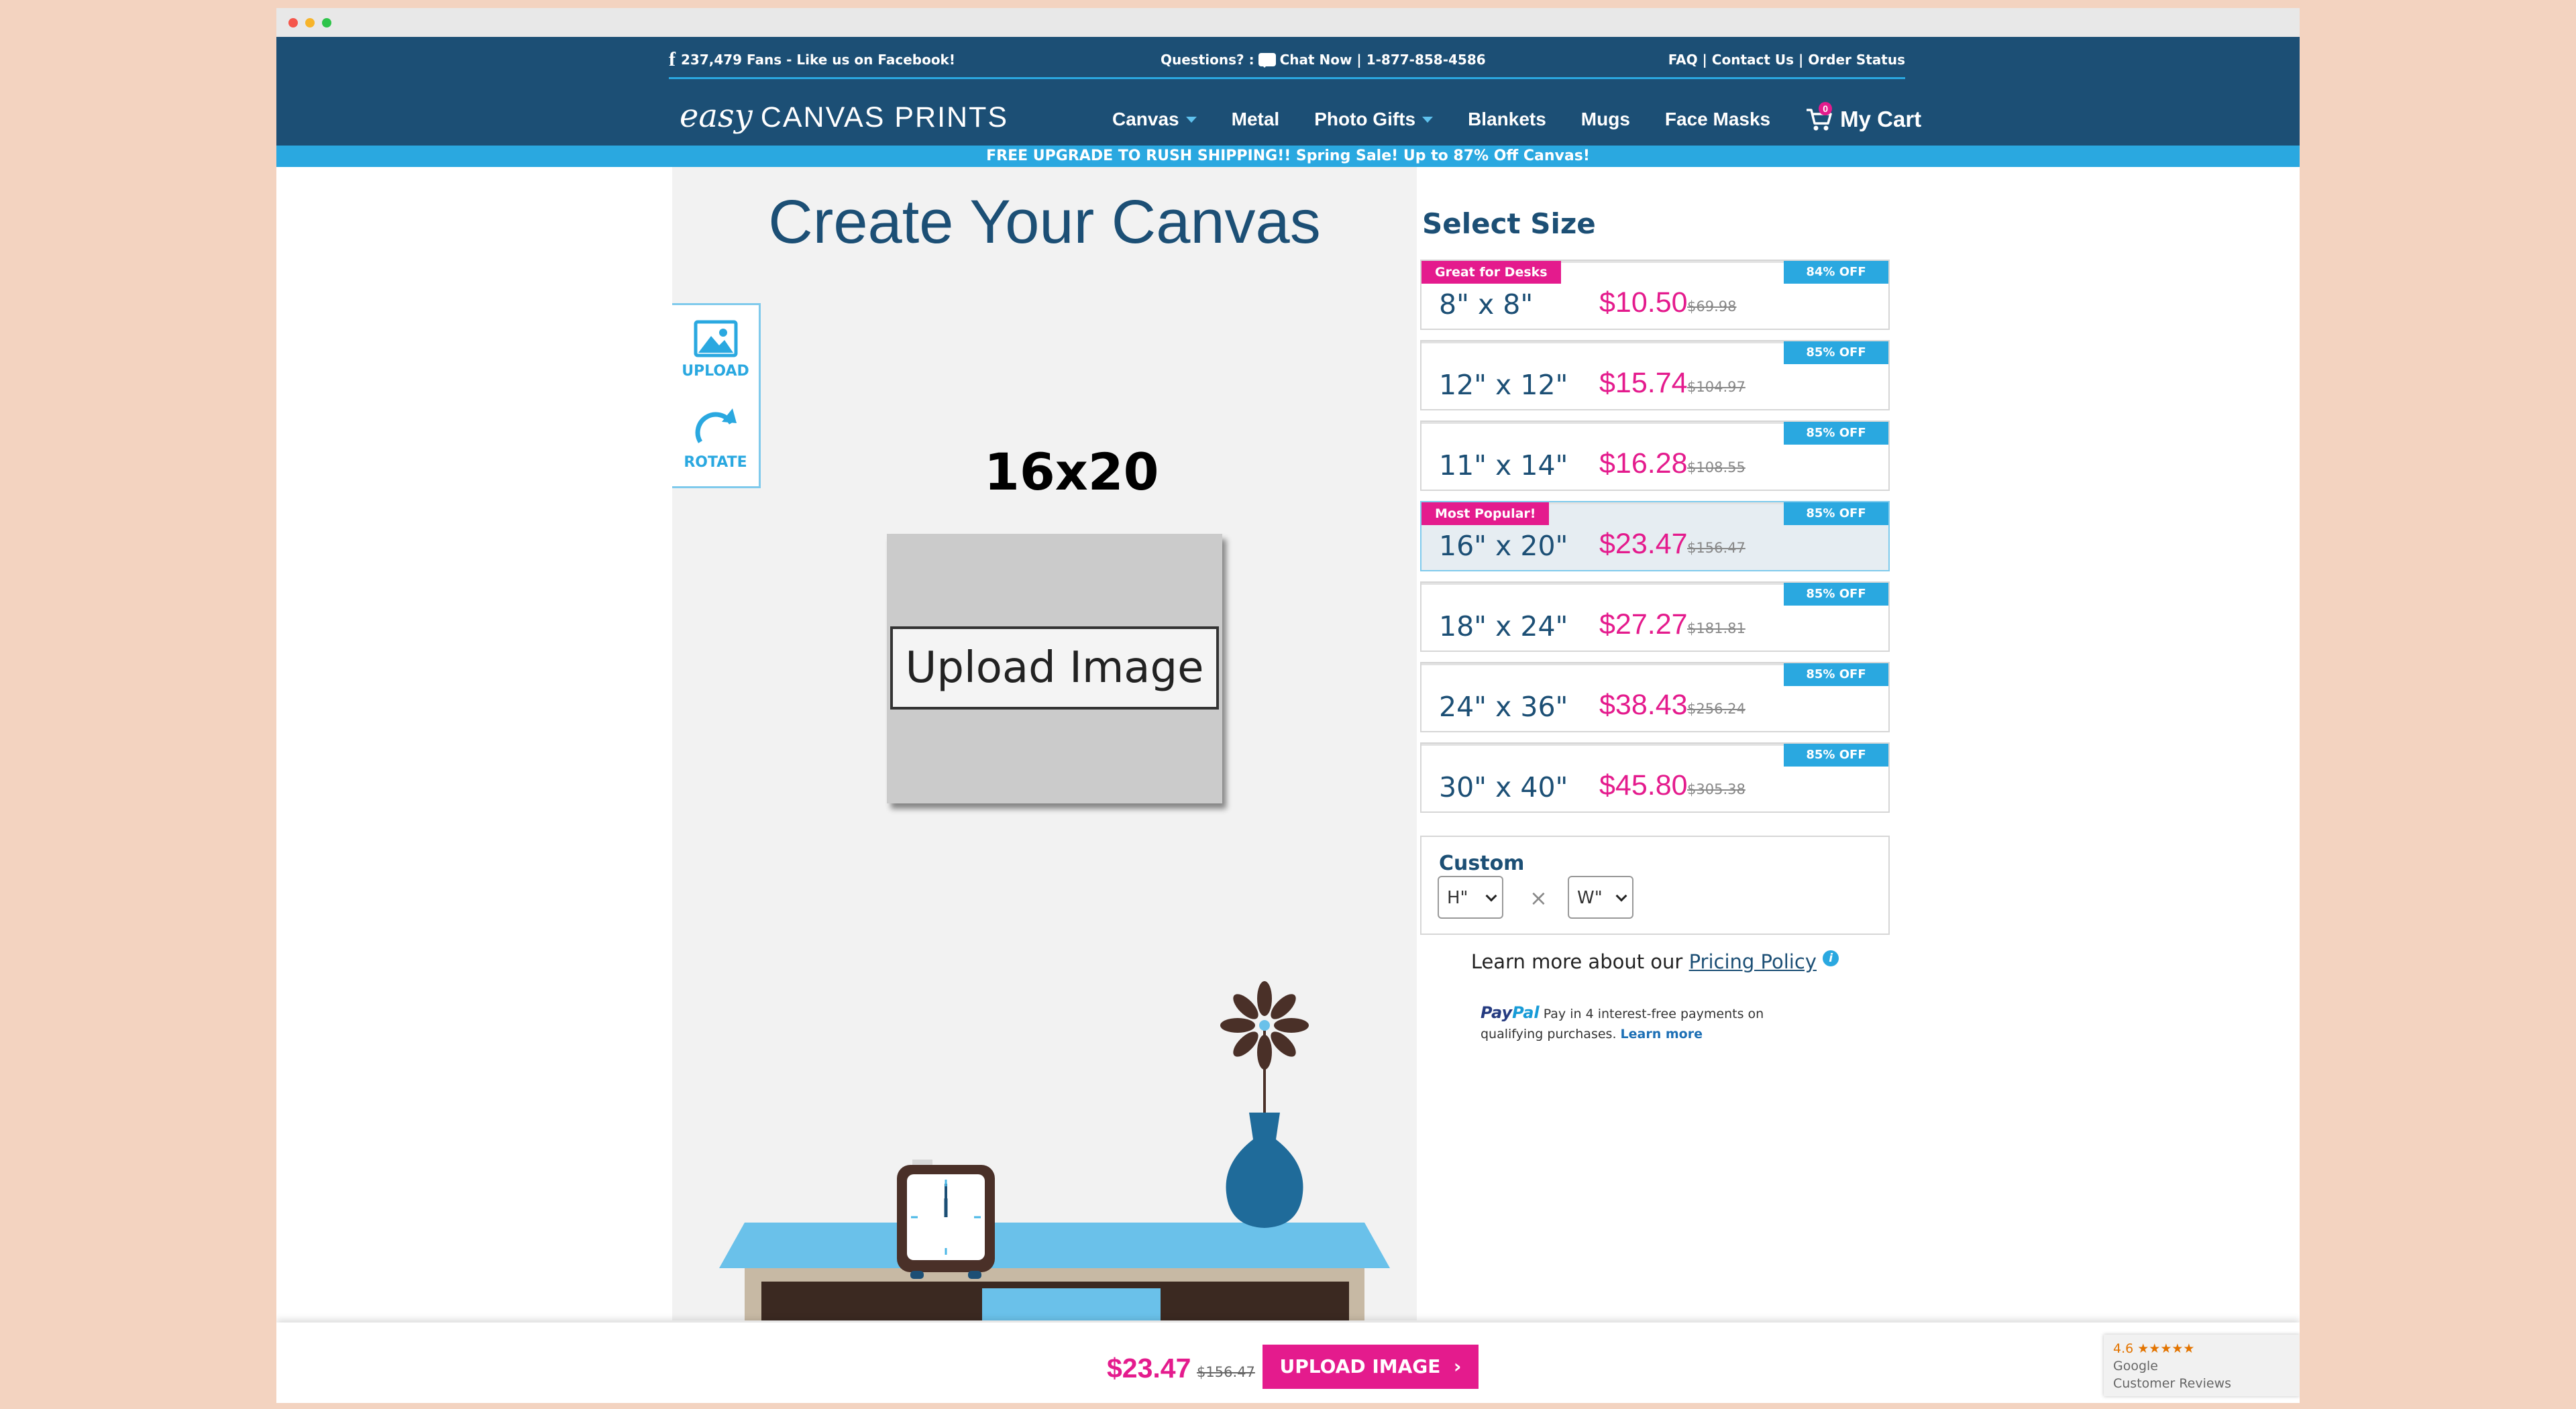  What do you see at coordinates (715, 338) in the screenshot?
I see `image-upload-icon` at bounding box center [715, 338].